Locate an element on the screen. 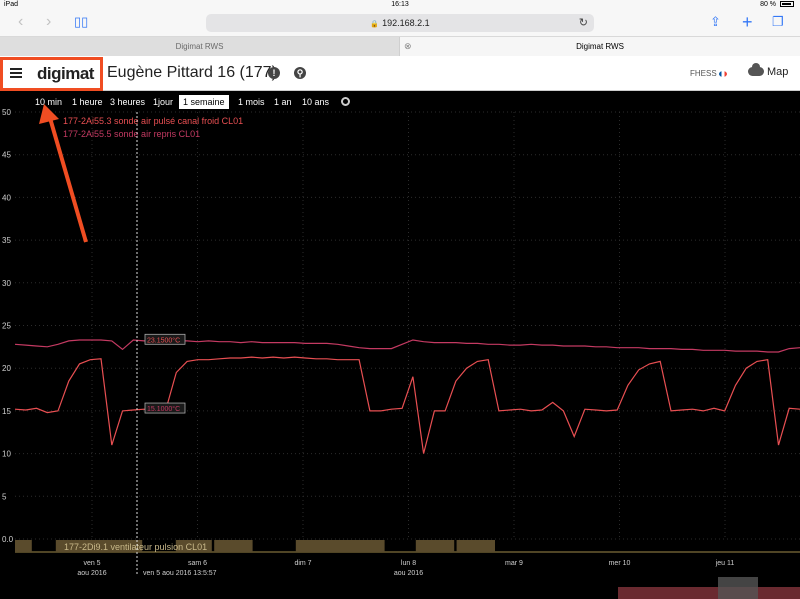 The height and width of the screenshot is (599, 800). range-10years: 10 ans is located at coordinates (315, 102).